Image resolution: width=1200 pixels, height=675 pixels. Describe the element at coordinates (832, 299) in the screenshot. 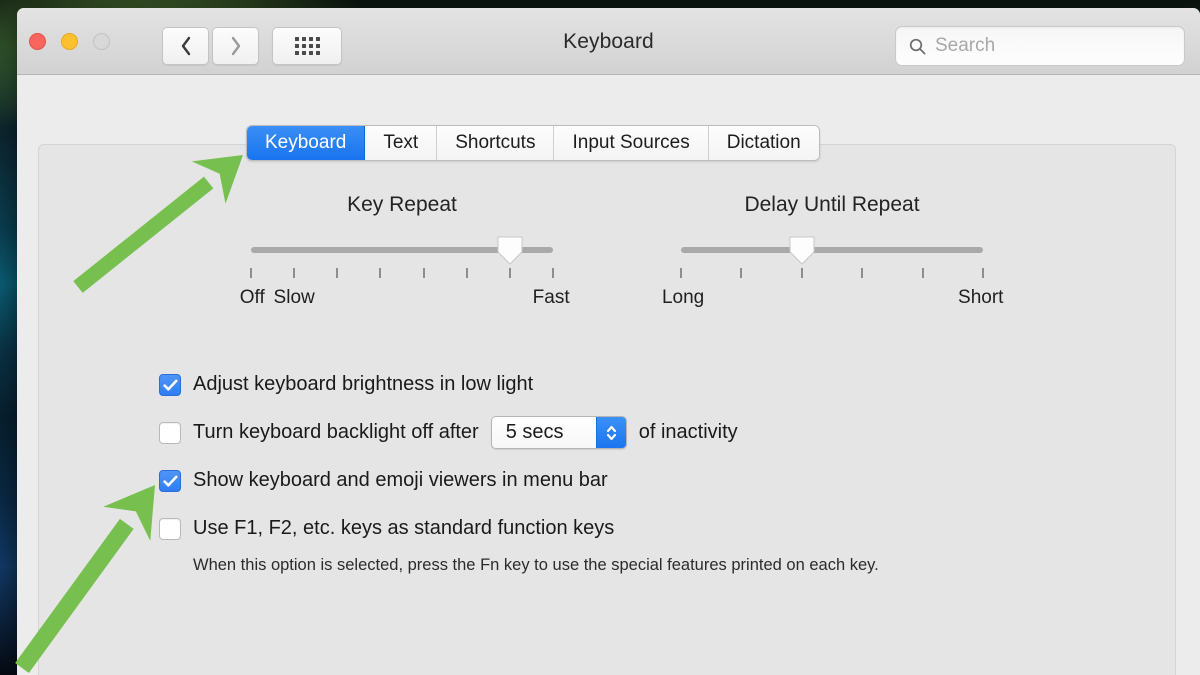

I see `delay-until-repeat-labels: Long Short` at that location.